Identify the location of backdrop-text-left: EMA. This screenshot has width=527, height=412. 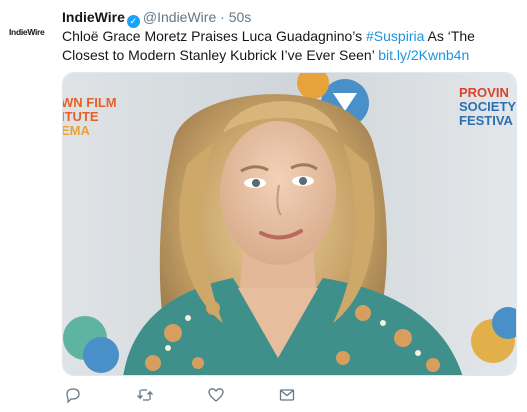
(77, 130).